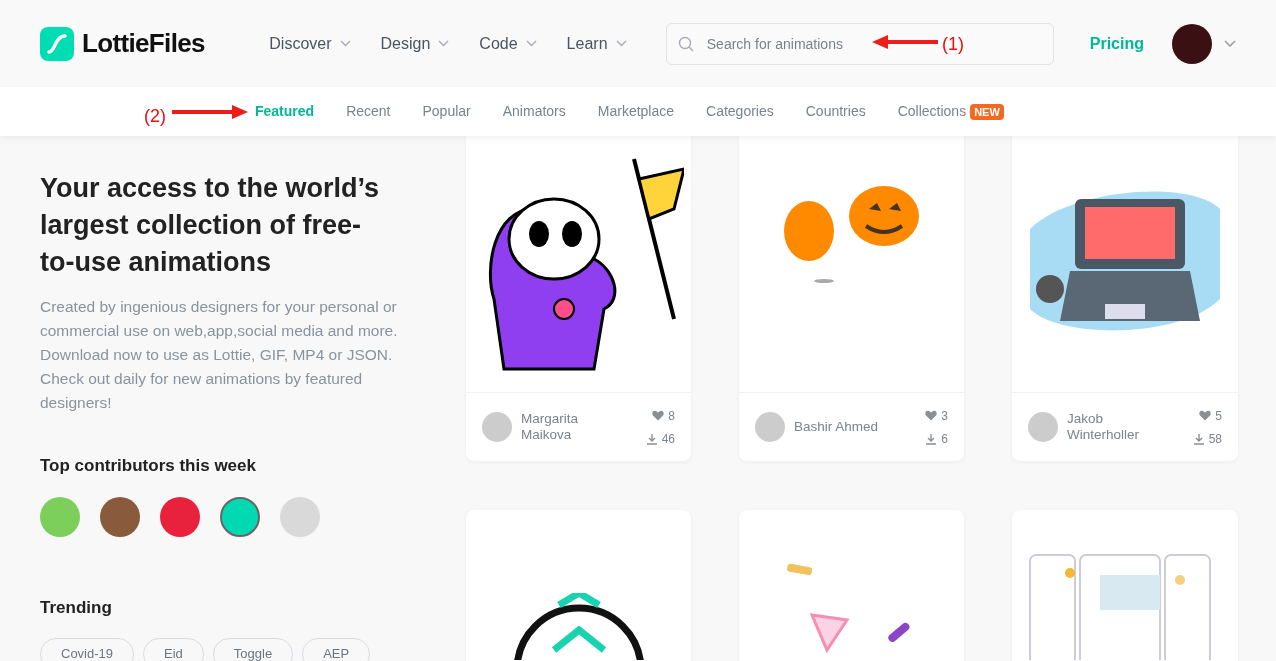 The height and width of the screenshot is (661, 1276). I want to click on download-count: 58, so click(1215, 439).